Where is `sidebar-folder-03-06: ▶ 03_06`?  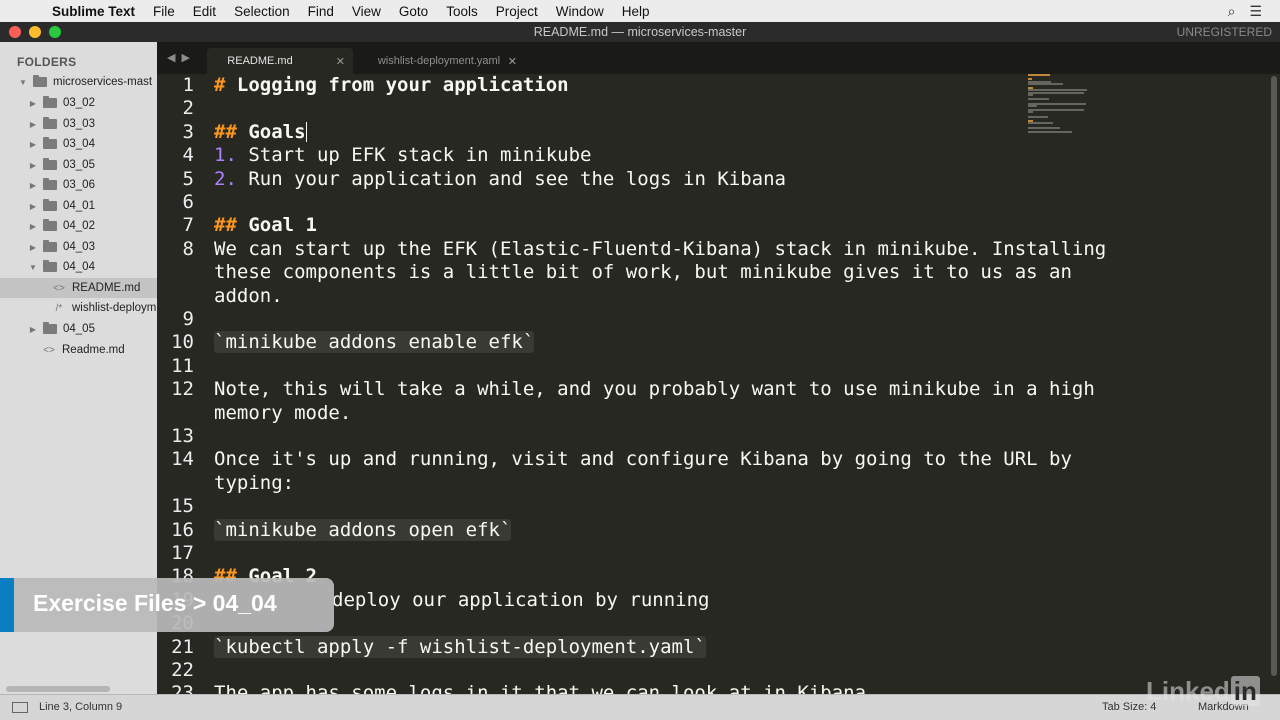 sidebar-folder-03-06: ▶ 03_06 is located at coordinates (78, 185).